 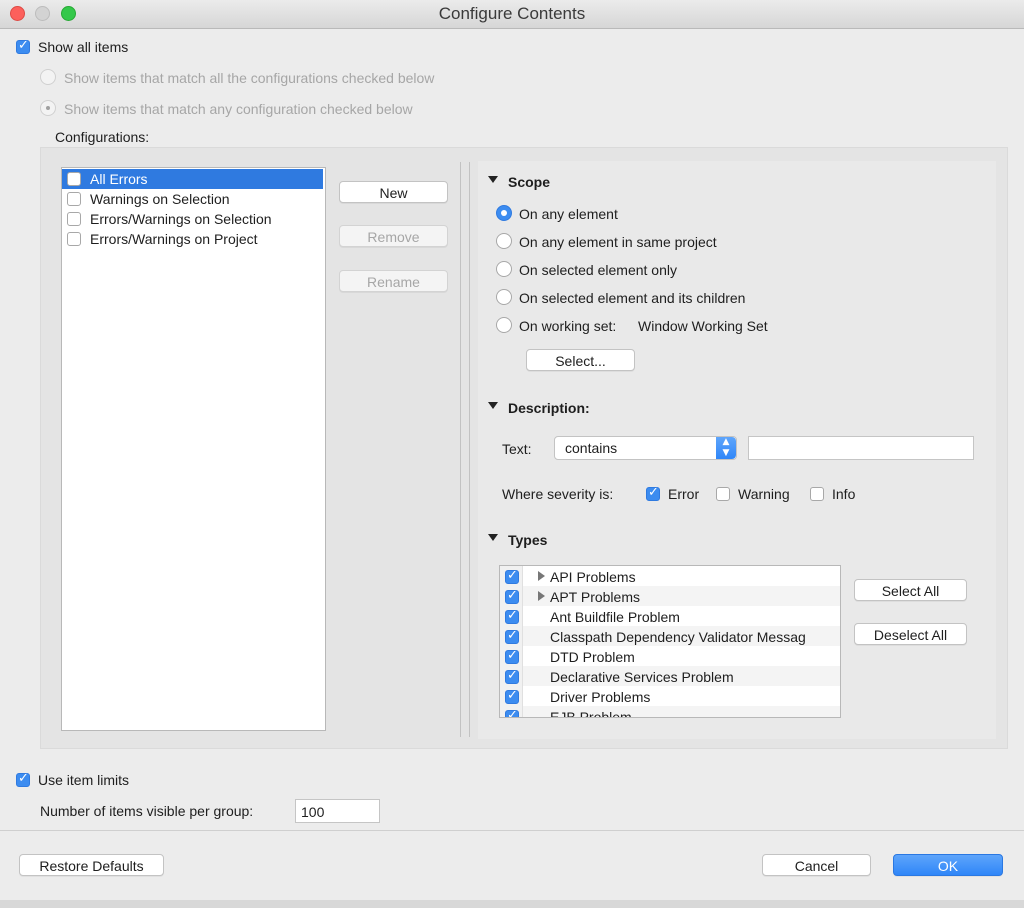 What do you see at coordinates (568, 326) in the screenshot?
I see `scope-option-label: On working set:` at bounding box center [568, 326].